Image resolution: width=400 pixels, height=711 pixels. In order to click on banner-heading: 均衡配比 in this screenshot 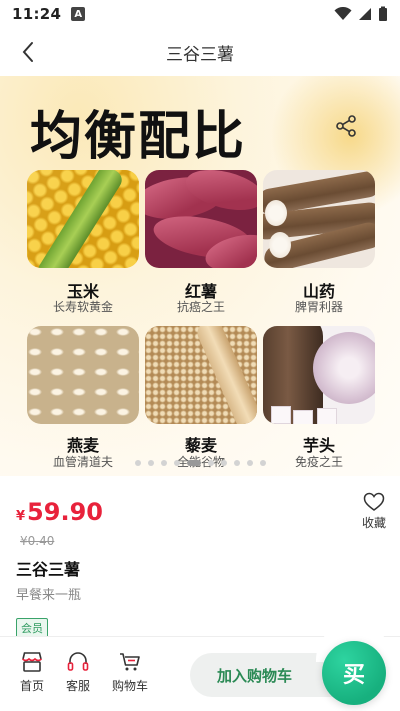, I will do `click(138, 137)`.